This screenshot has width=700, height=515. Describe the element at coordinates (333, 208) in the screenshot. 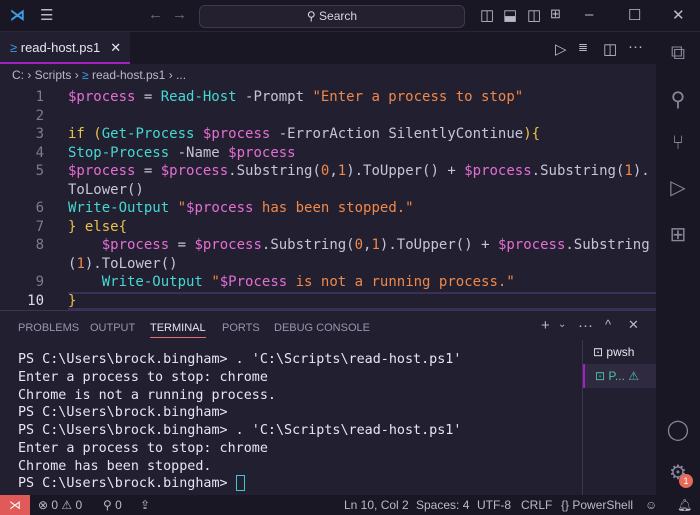

I see `token-str: has been stopped."` at that location.